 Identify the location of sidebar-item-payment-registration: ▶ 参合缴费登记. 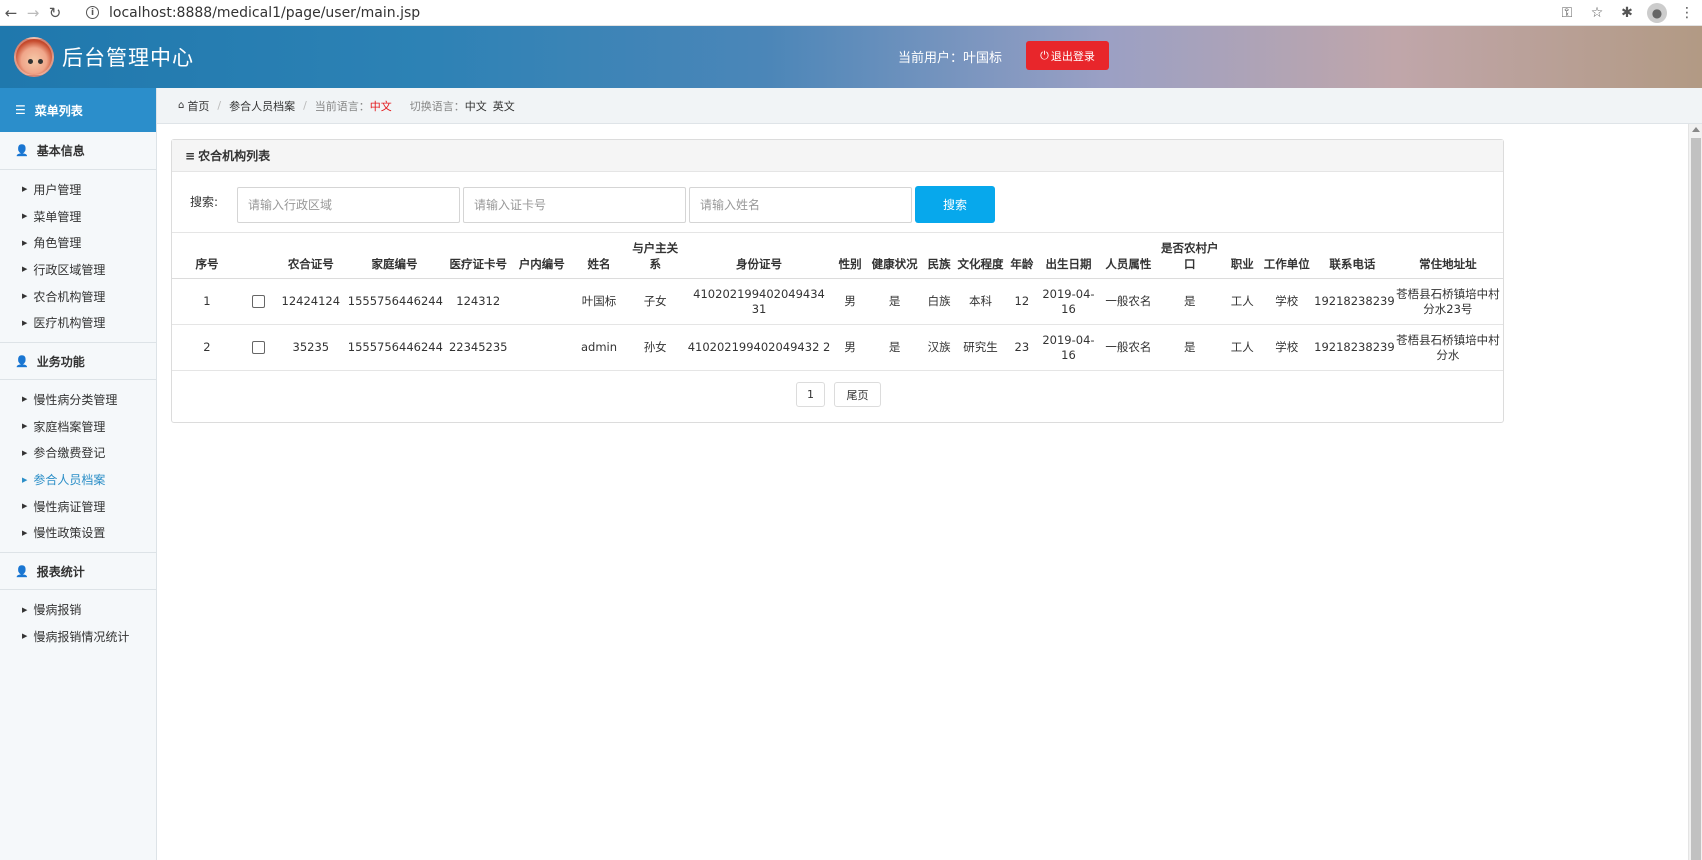
(78, 453).